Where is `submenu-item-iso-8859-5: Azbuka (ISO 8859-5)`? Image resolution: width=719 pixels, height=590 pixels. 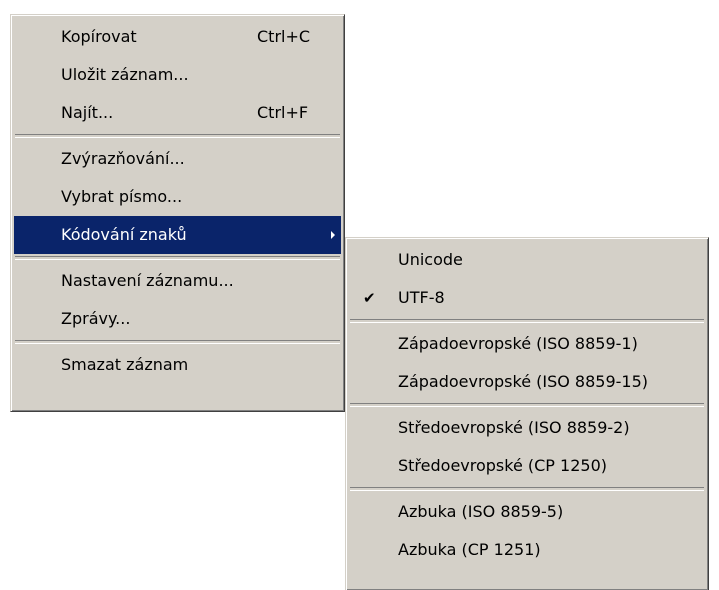
submenu-item-iso-8859-5: Azbuka (ISO 8859-5) is located at coordinates (527, 512).